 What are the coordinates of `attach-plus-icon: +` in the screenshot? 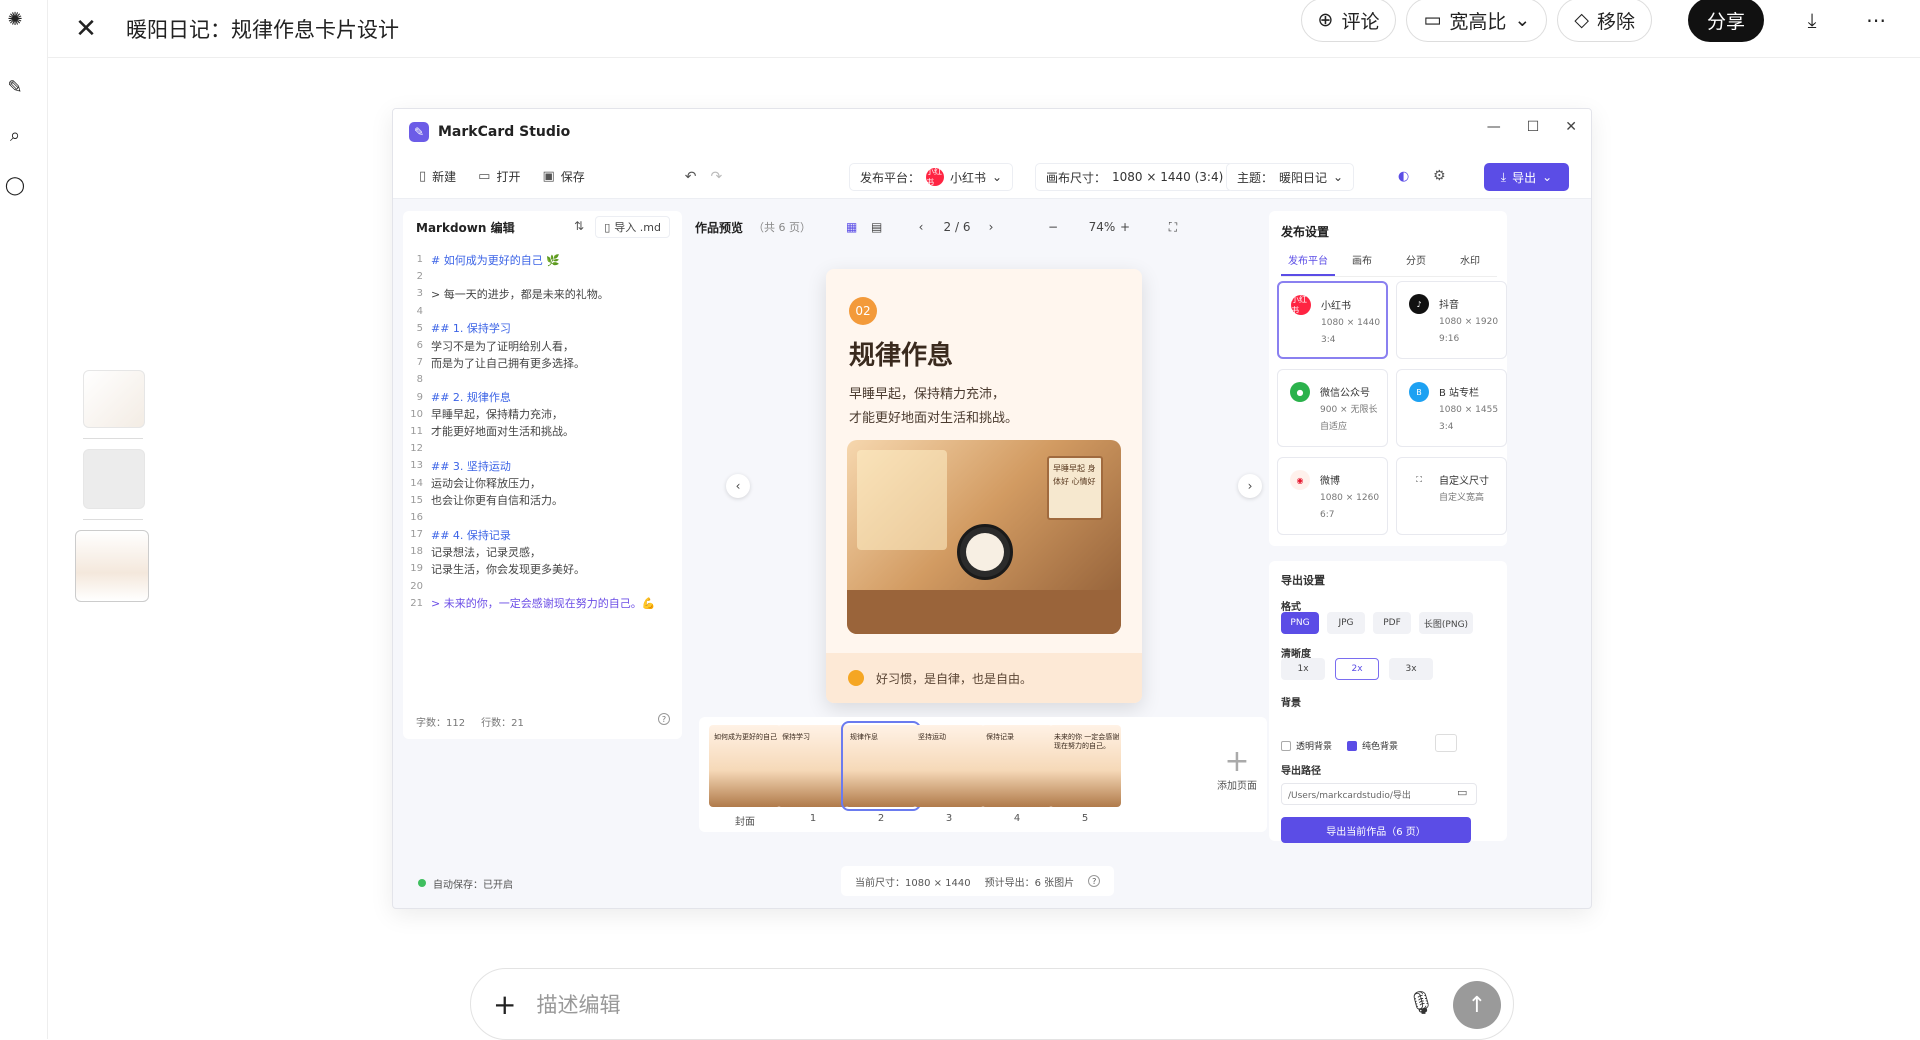 It's located at (504, 1004).